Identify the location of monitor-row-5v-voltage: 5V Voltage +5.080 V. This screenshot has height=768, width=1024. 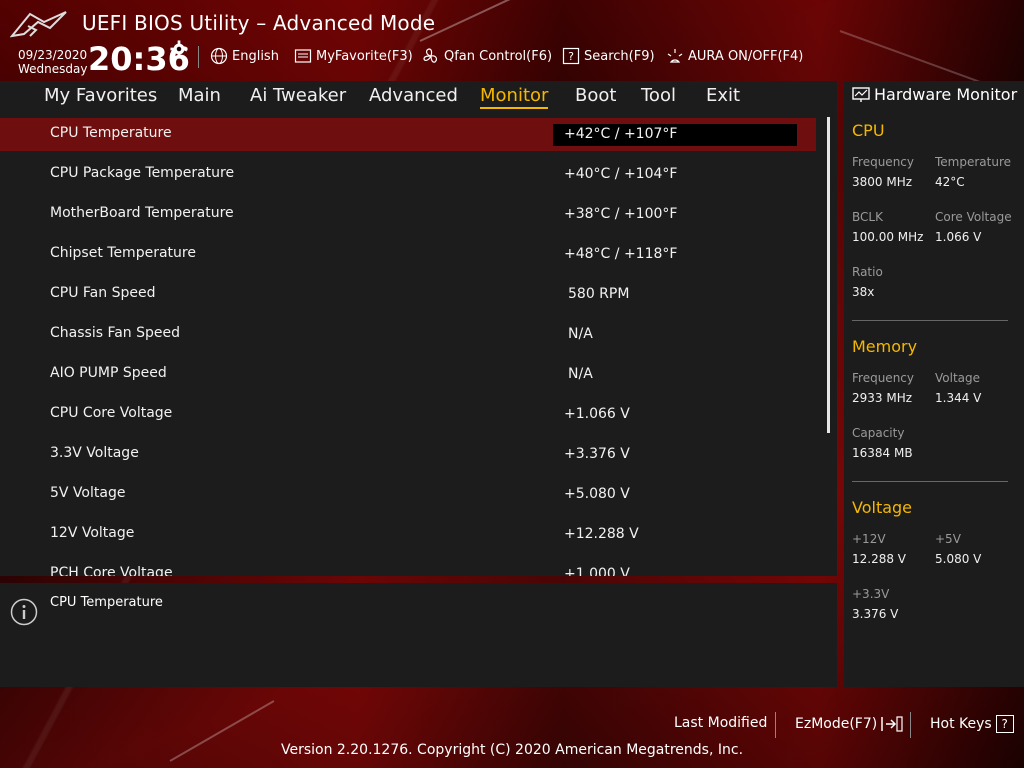
(408, 494).